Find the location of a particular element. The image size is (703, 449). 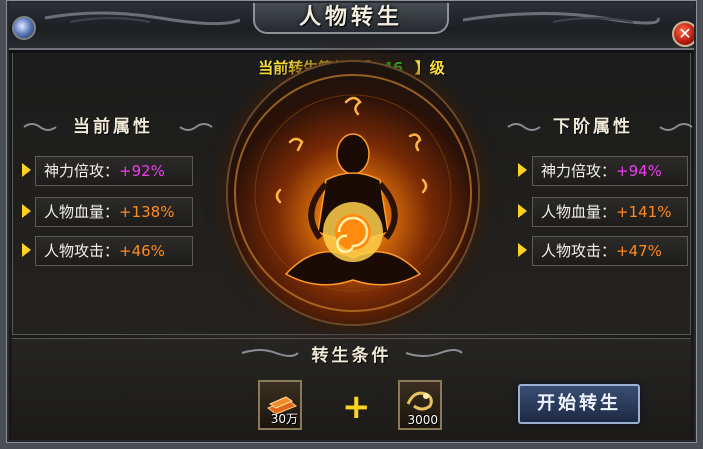

attr-value: +94% is located at coordinates (639, 171).